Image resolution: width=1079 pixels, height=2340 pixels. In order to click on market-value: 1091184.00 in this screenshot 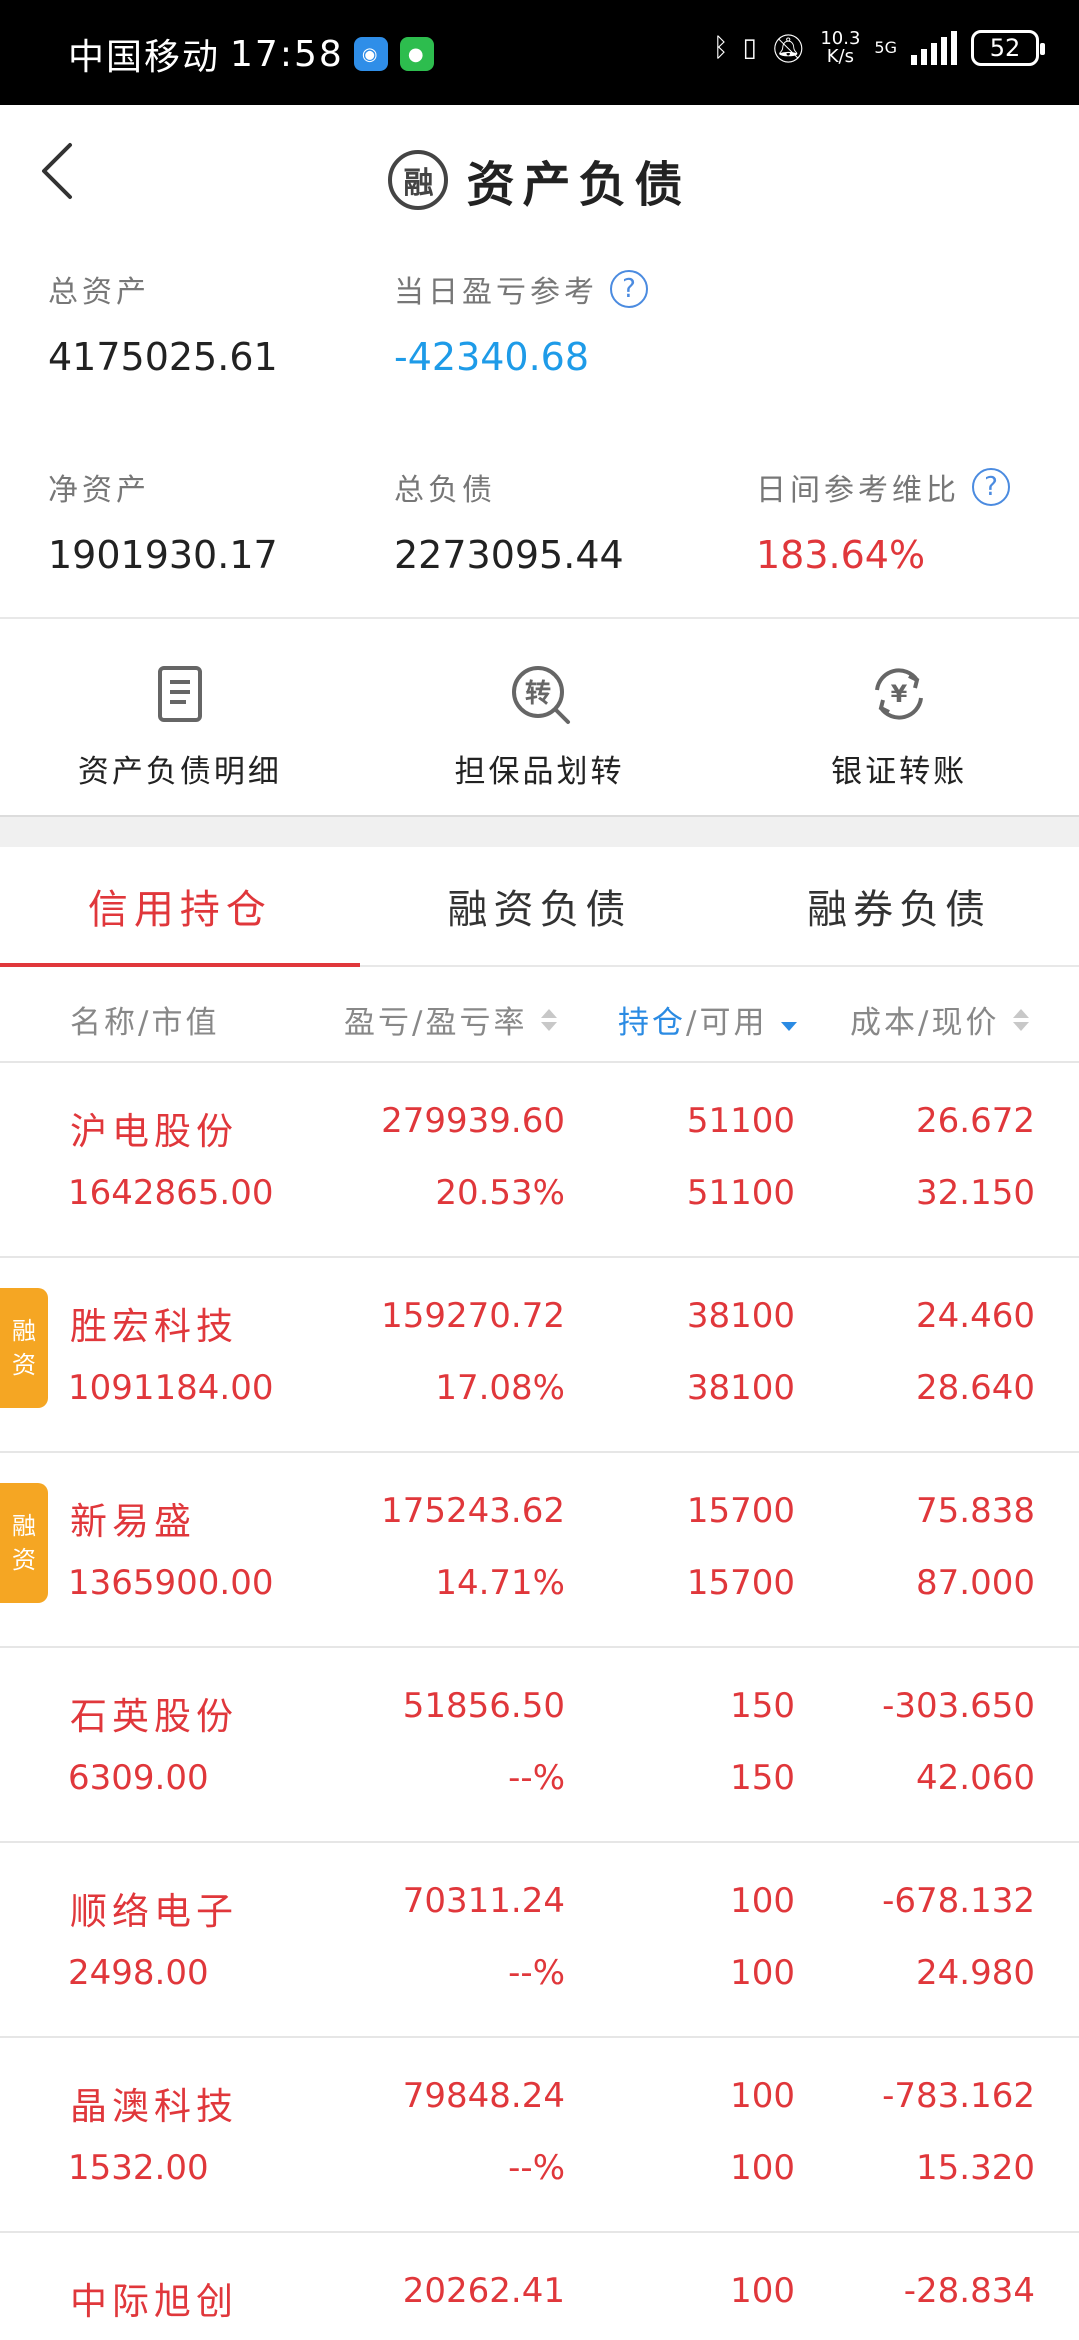, I will do `click(171, 1388)`.